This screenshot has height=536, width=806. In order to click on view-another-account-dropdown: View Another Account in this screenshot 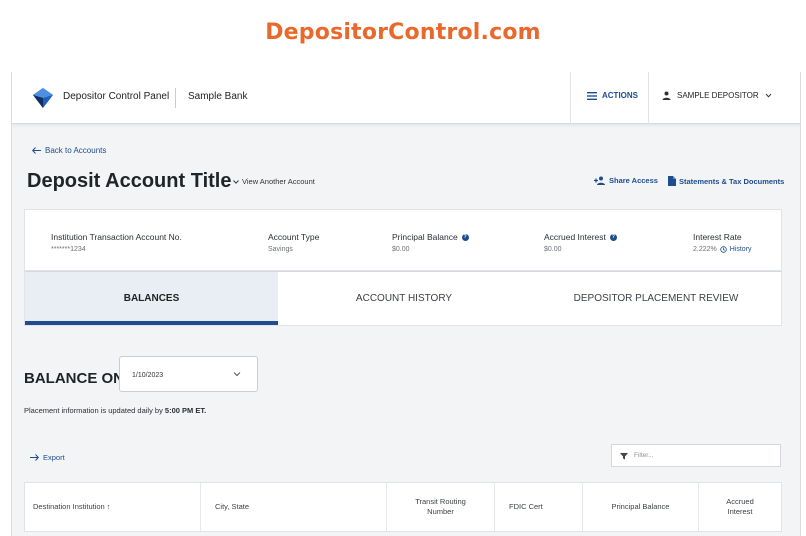, I will do `click(274, 181)`.